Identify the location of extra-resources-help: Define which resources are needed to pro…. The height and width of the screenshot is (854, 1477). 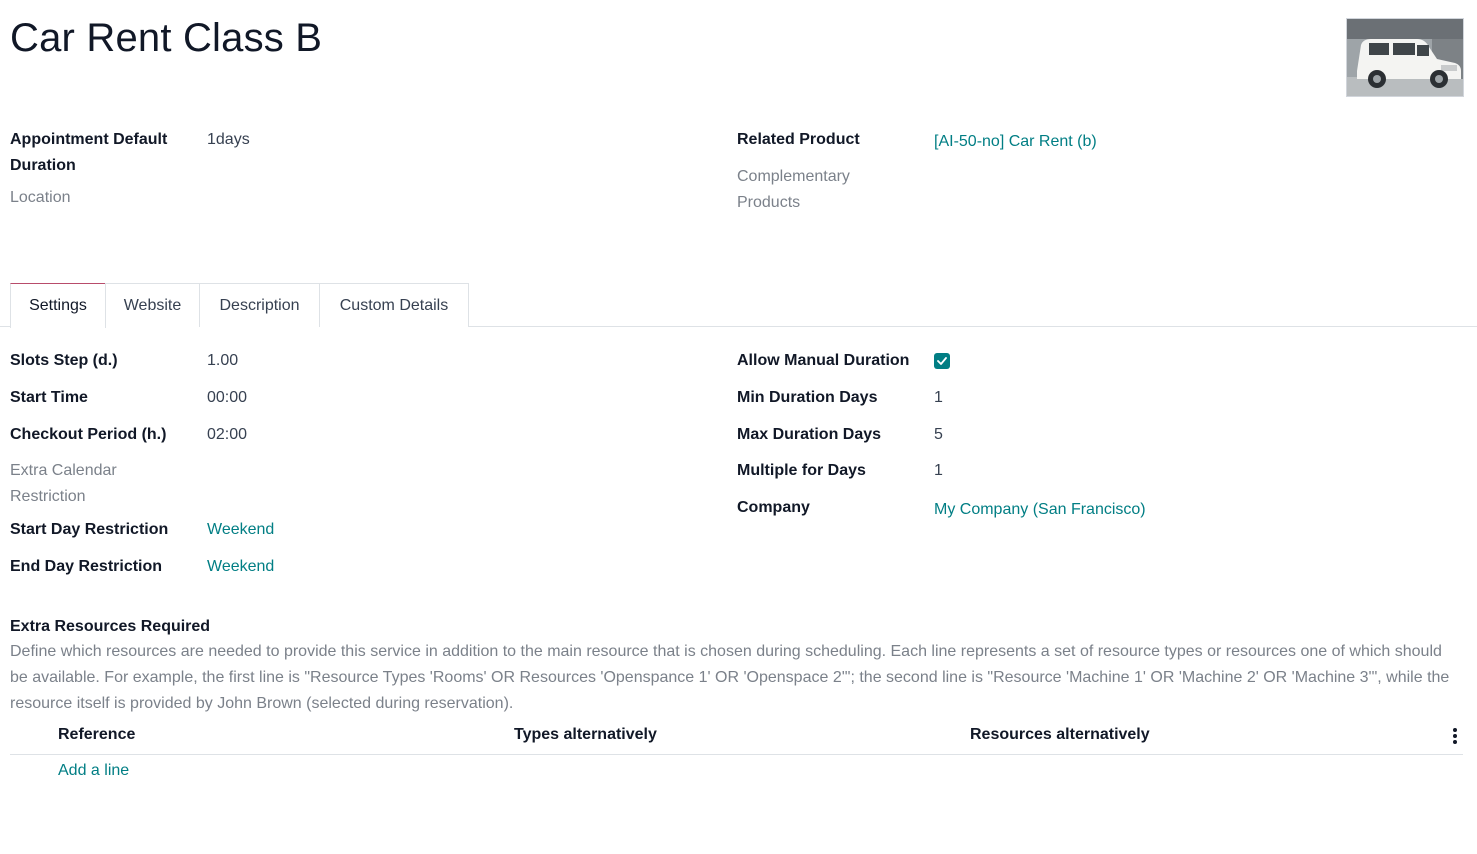
(730, 677).